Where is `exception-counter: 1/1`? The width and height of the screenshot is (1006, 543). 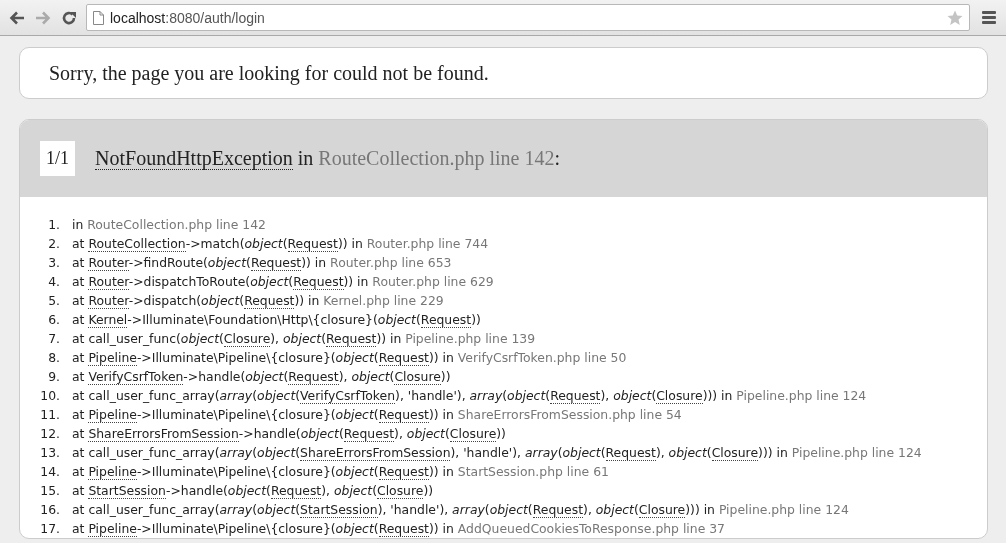
exception-counter: 1/1 is located at coordinates (57, 158).